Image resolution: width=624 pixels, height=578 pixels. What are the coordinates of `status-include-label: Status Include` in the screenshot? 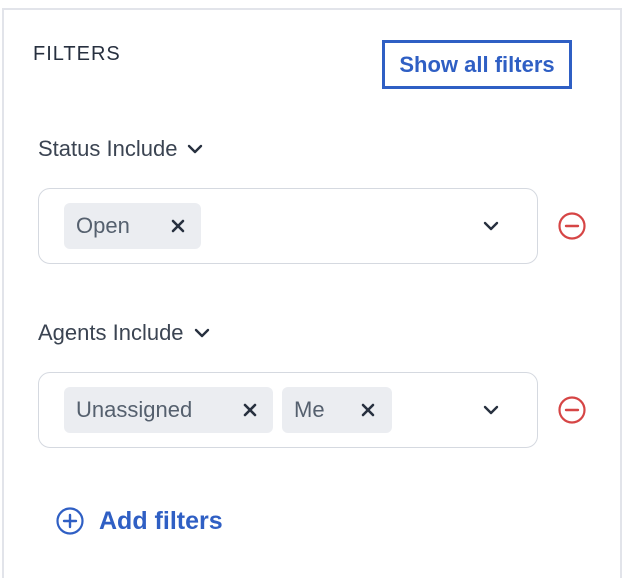 It's located at (120, 149).